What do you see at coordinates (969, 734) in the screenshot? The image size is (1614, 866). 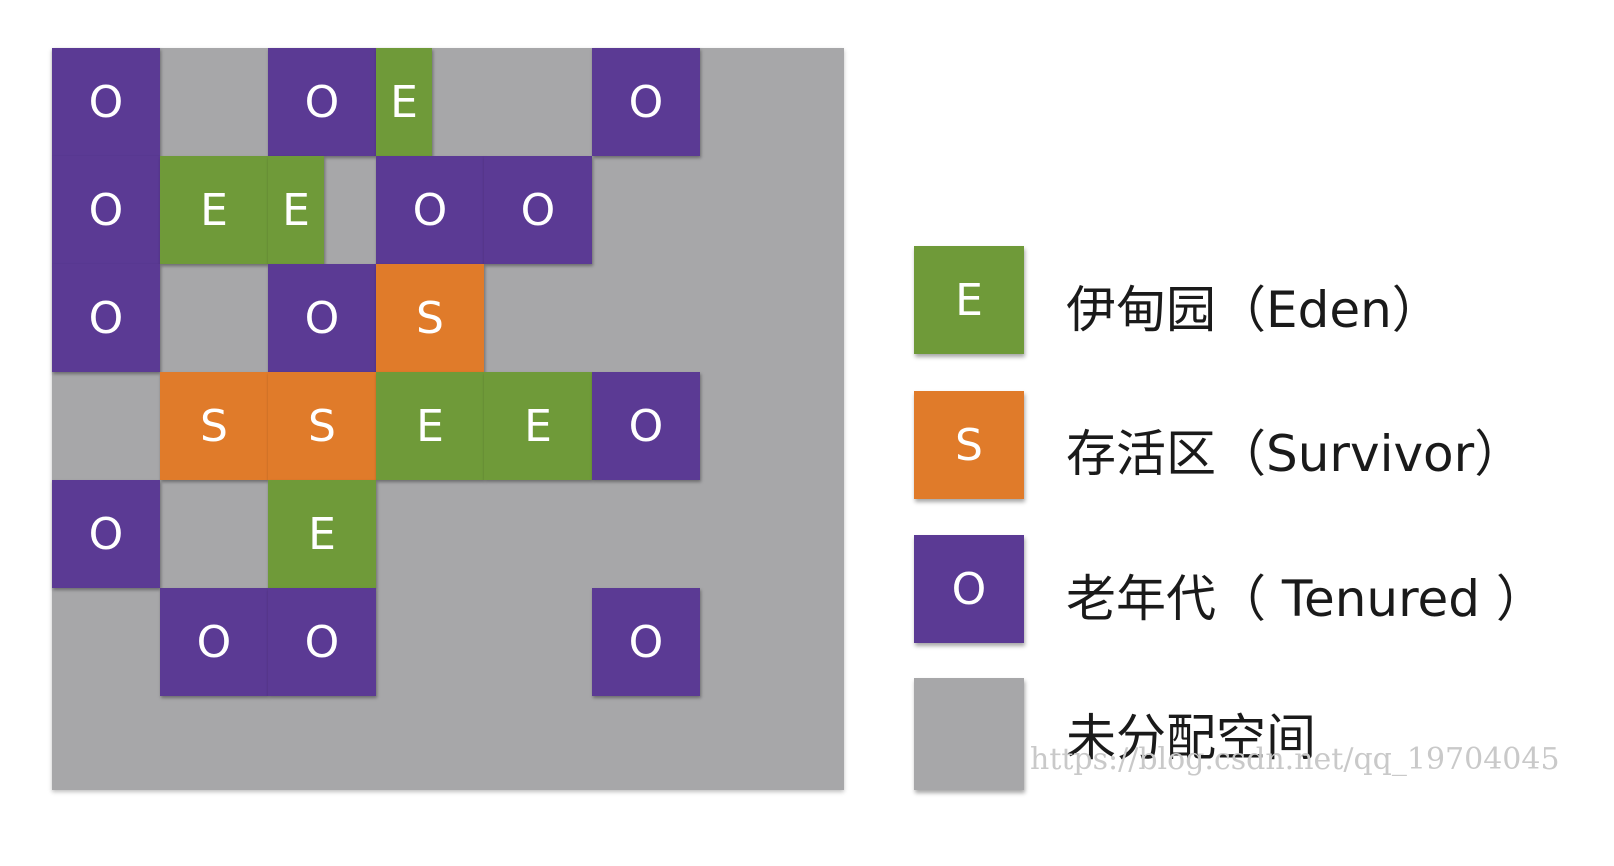 I see `legend-swatch-unallocated` at bounding box center [969, 734].